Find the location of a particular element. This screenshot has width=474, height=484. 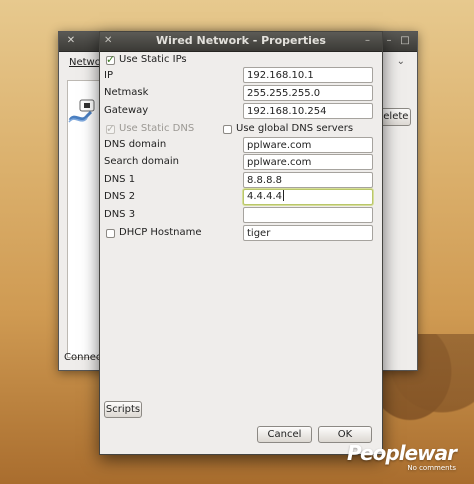

dialog-titlebar: ✕ Wired Network - Properties – is located at coordinates (241, 42).